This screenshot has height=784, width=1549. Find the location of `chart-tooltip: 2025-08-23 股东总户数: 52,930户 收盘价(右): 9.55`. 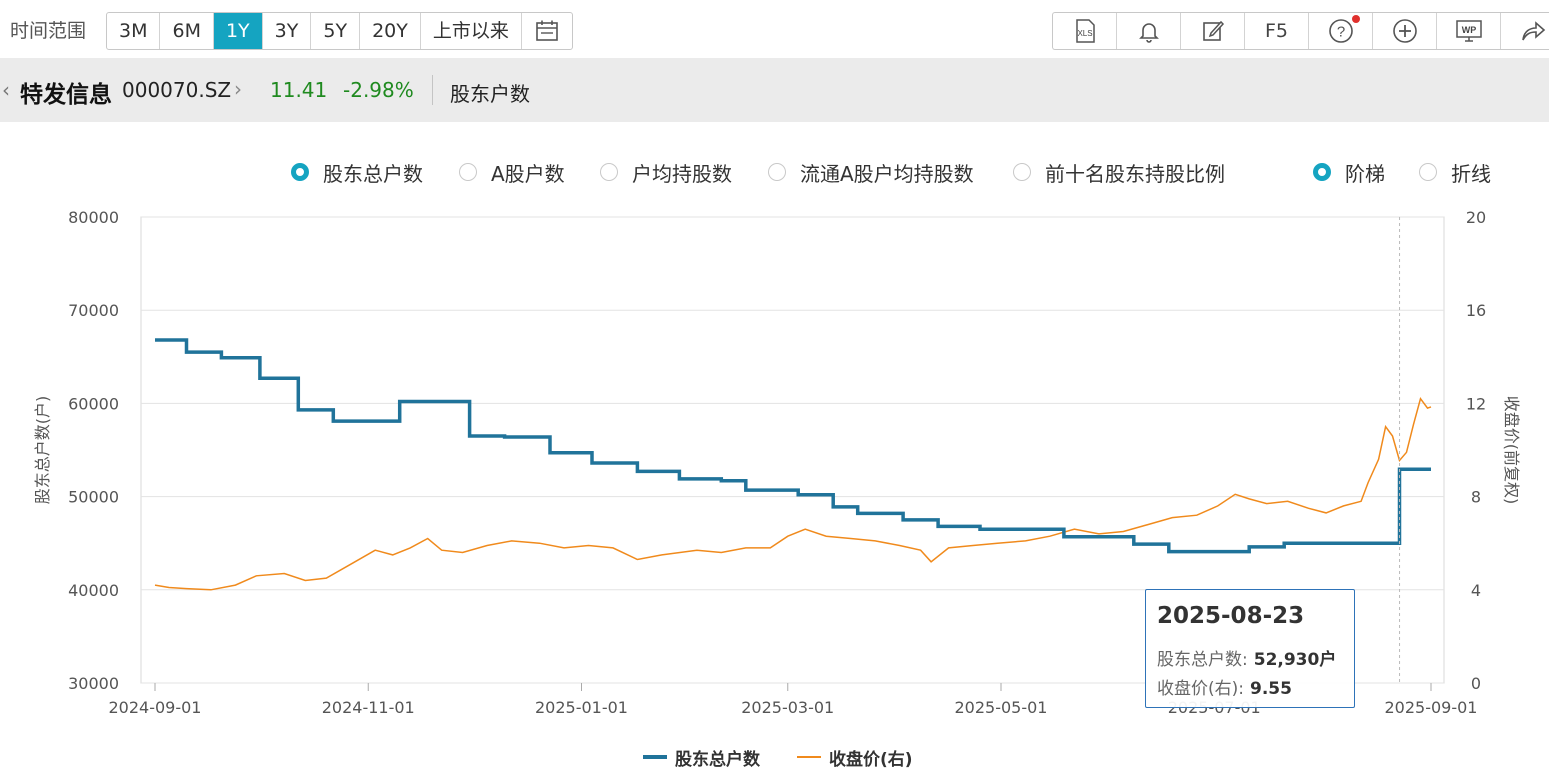

chart-tooltip: 2025-08-23 股东总户数: 52,930户 收盘价(右): 9.55 is located at coordinates (1250, 648).